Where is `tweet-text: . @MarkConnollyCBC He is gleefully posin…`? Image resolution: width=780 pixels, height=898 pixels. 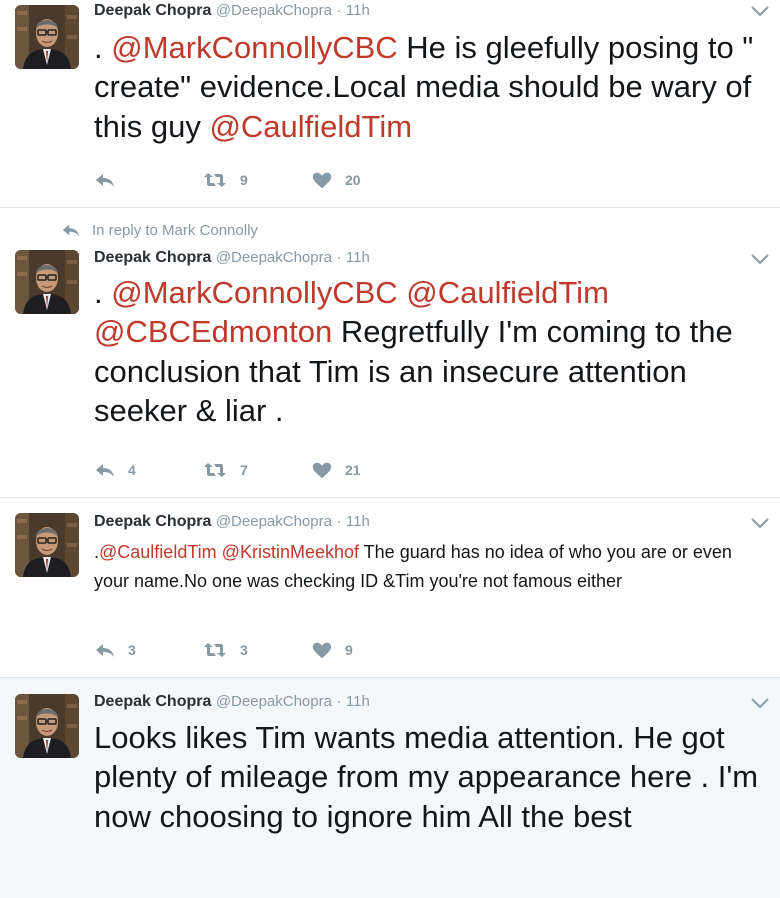 tweet-text: . @MarkConnollyCBC He is gleefully posin… is located at coordinates (430, 87).